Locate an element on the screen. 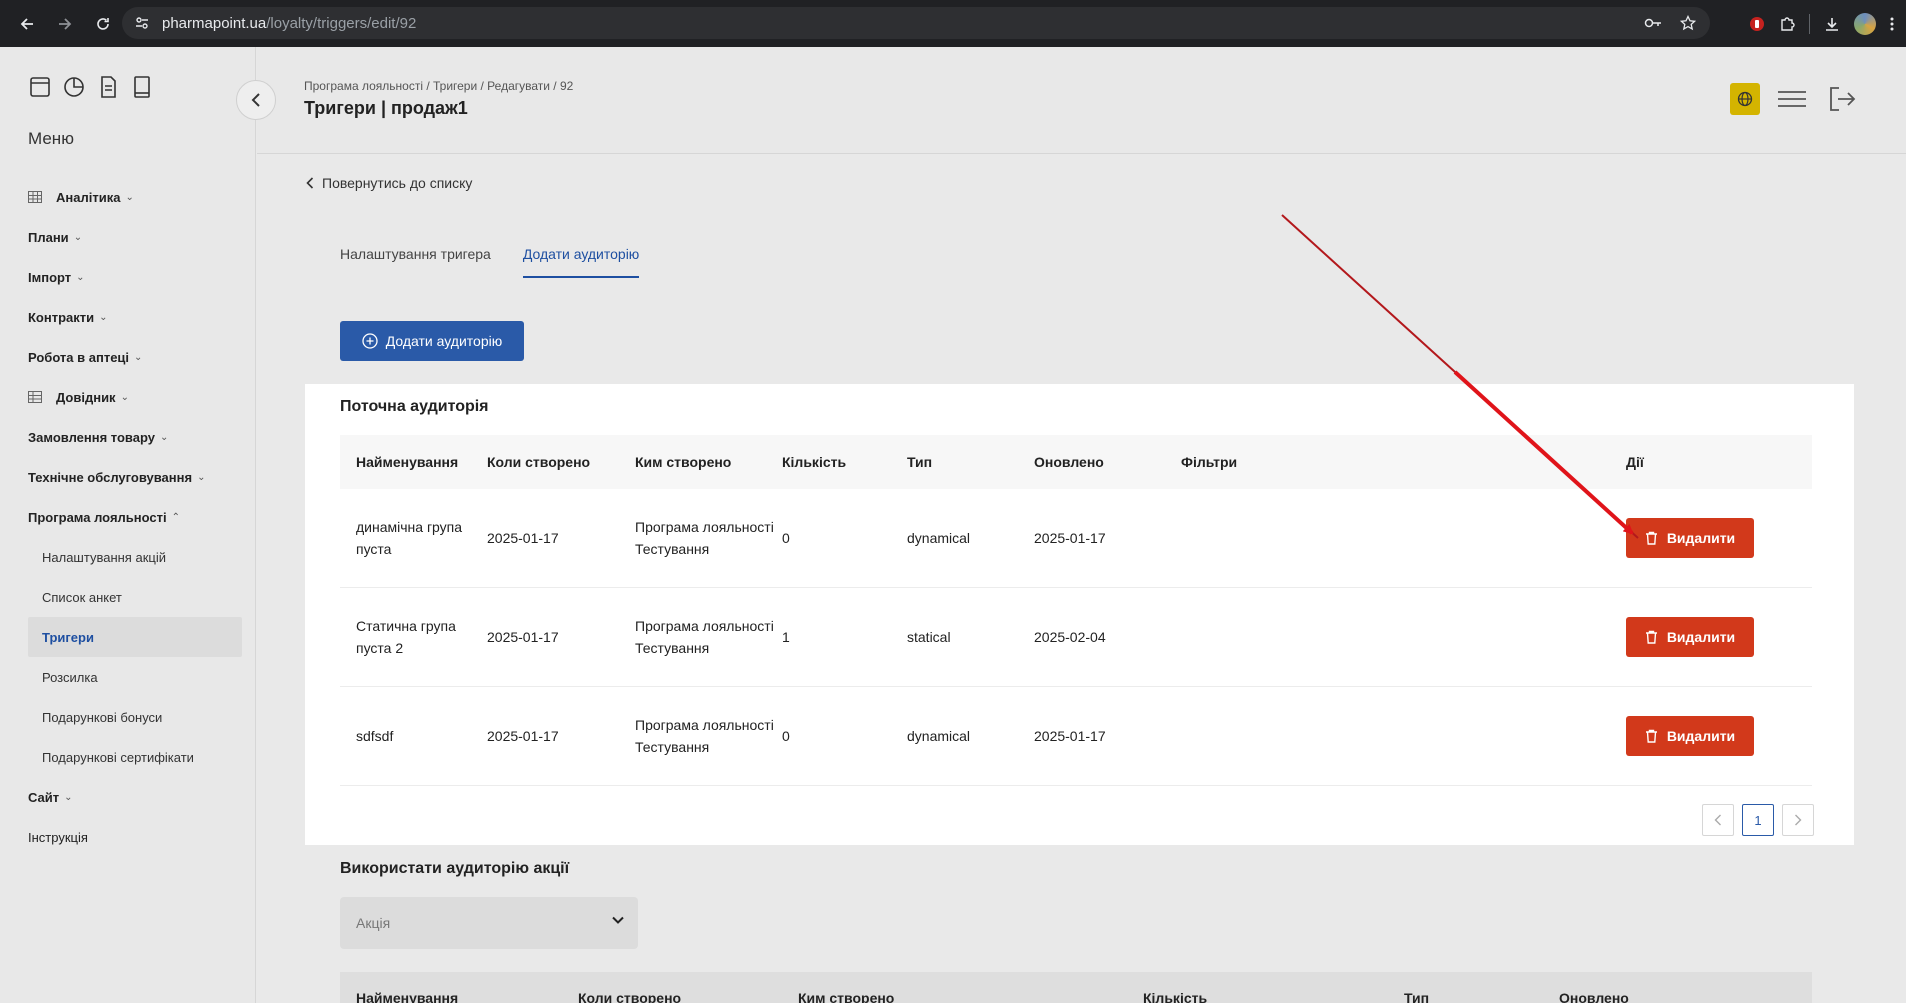 Image resolution: width=1906 pixels, height=1003 pixels. sidebar-item-label: Сайт is located at coordinates (44, 797).